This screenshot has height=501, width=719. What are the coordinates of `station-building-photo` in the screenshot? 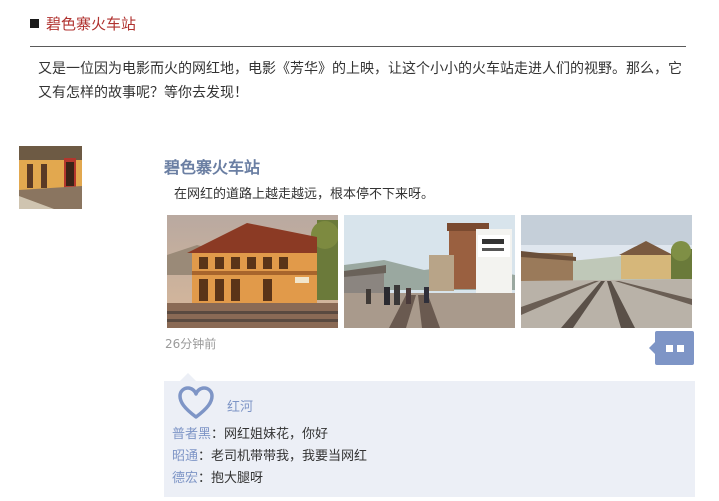 It's located at (252, 271).